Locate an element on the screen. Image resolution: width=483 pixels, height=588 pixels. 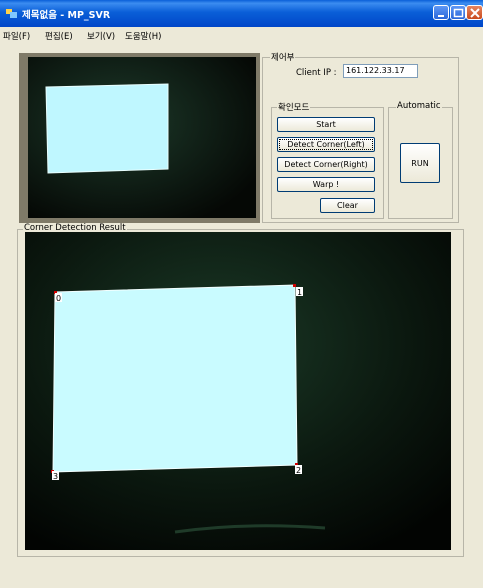
clear-button: Clear is located at coordinates (347, 205).